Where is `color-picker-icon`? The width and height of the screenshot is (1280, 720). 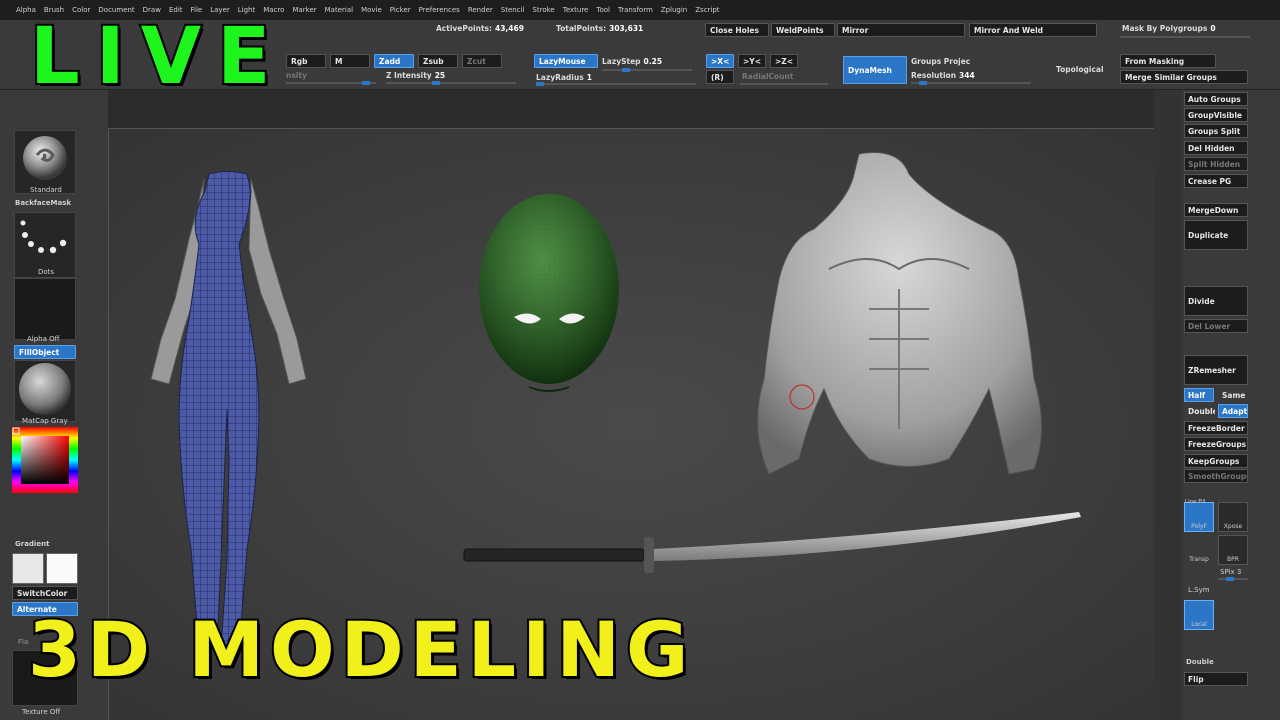 color-picker-icon is located at coordinates (45, 460).